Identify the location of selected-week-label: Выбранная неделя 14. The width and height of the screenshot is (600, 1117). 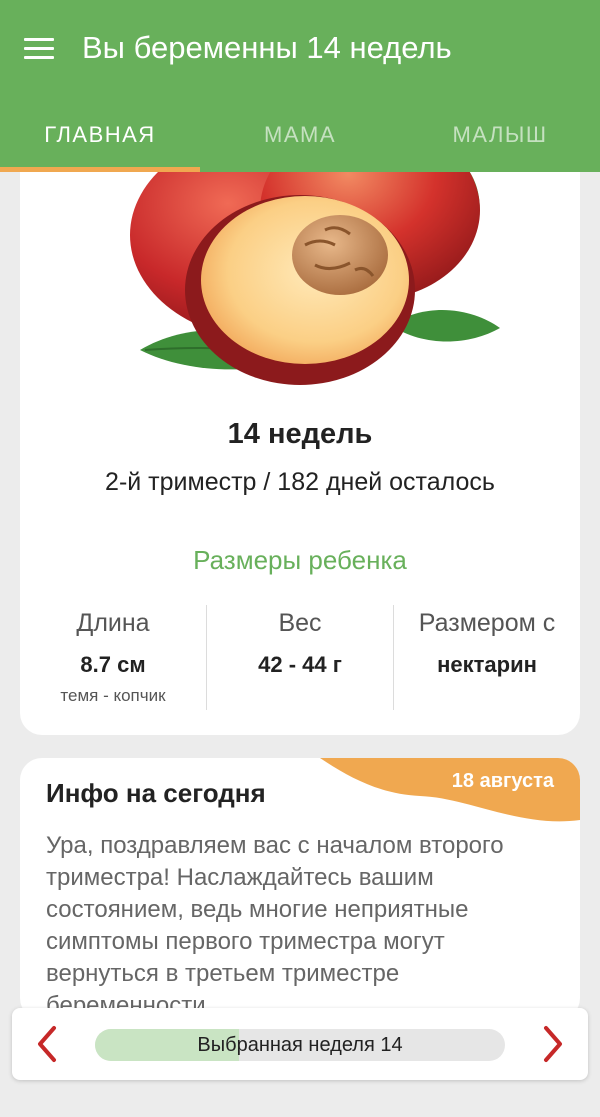
(300, 1045).